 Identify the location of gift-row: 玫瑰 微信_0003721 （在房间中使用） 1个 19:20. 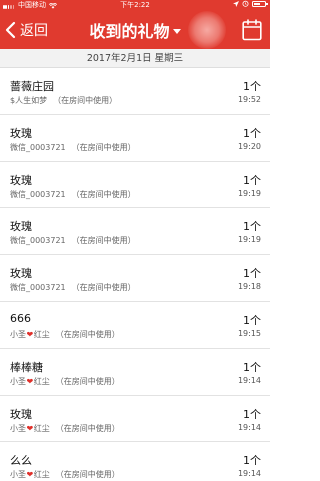
(135, 138).